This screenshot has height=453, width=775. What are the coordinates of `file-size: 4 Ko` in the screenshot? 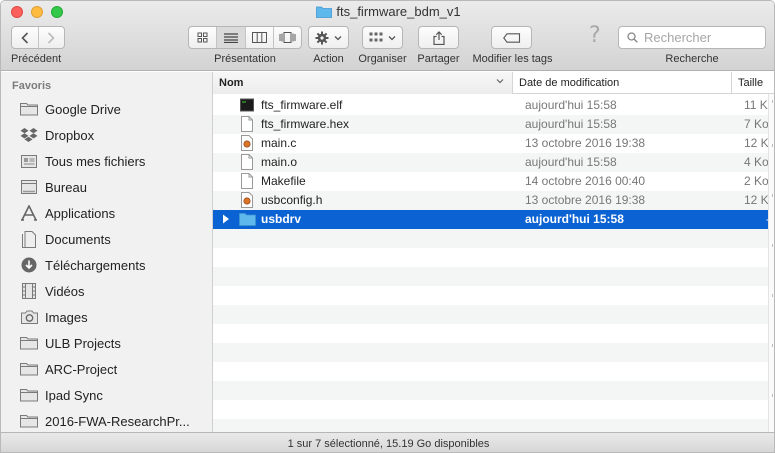 It's located at (756, 162).